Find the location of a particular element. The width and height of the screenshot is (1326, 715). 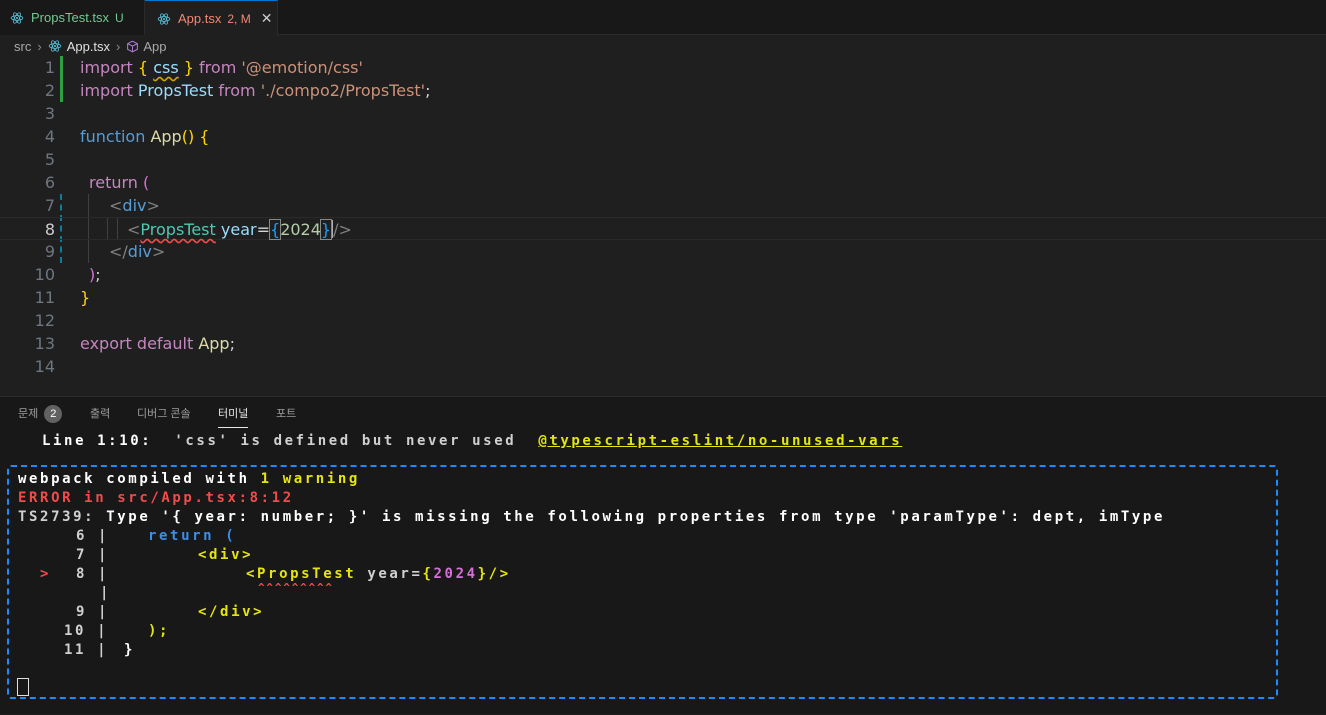

tab-label: PropsTest.tsx is located at coordinates (70, 17).